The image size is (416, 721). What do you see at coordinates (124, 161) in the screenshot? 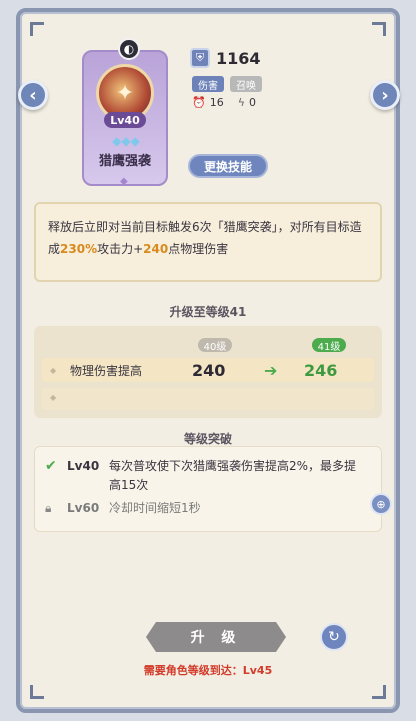
I see `skill-name: 猎鹰强袭` at bounding box center [124, 161].